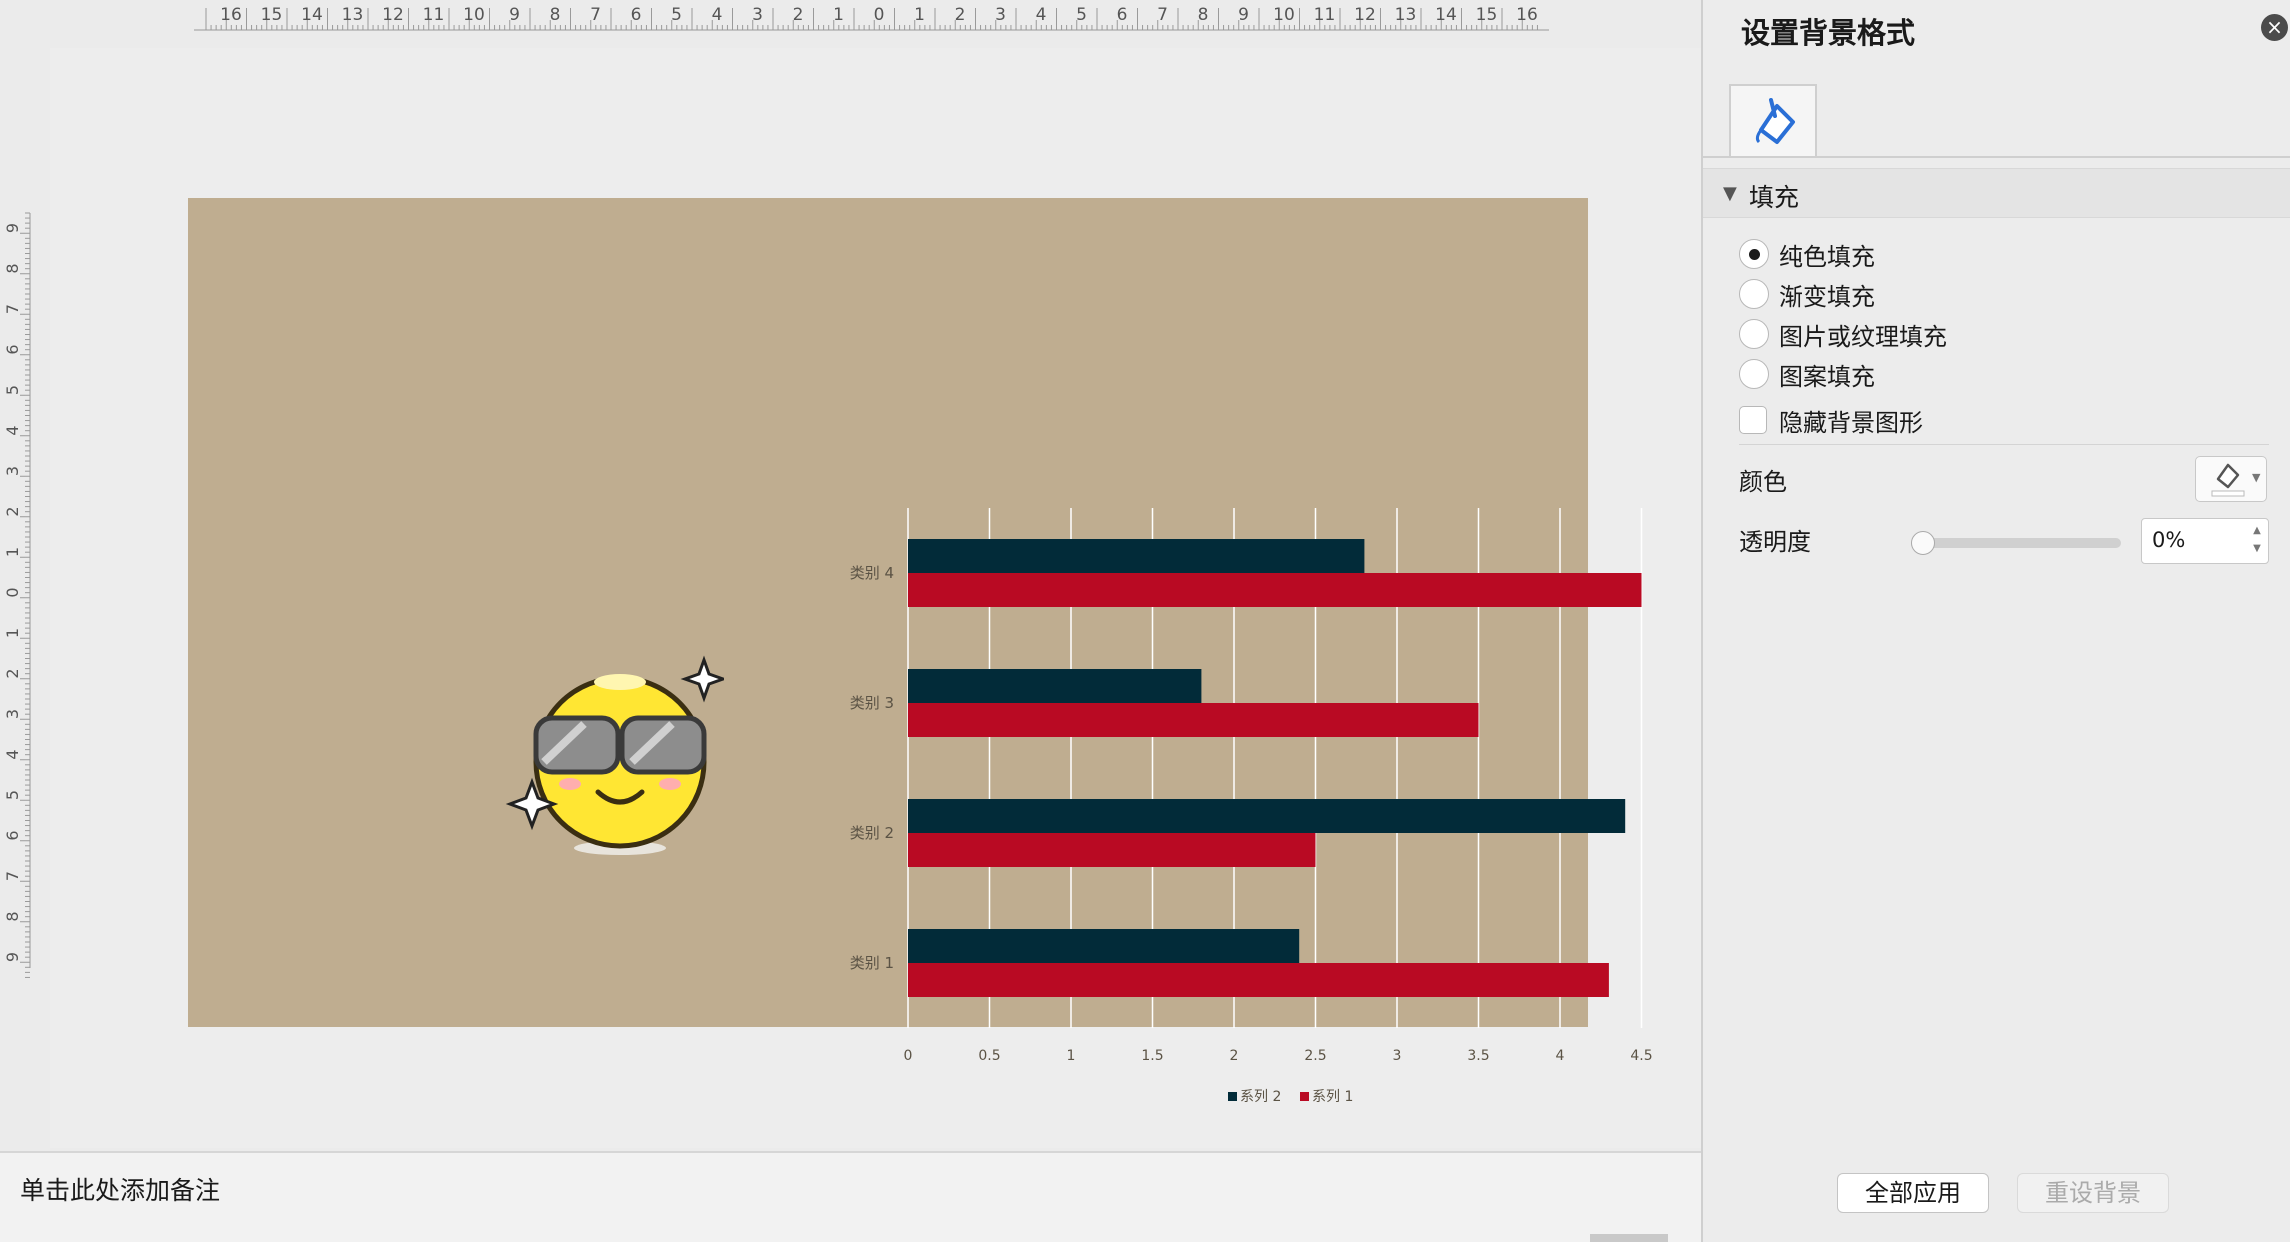 The height and width of the screenshot is (1242, 2290). Describe the element at coordinates (1913, 1193) in the screenshot. I see `apply-all-button: 全部应用` at that location.